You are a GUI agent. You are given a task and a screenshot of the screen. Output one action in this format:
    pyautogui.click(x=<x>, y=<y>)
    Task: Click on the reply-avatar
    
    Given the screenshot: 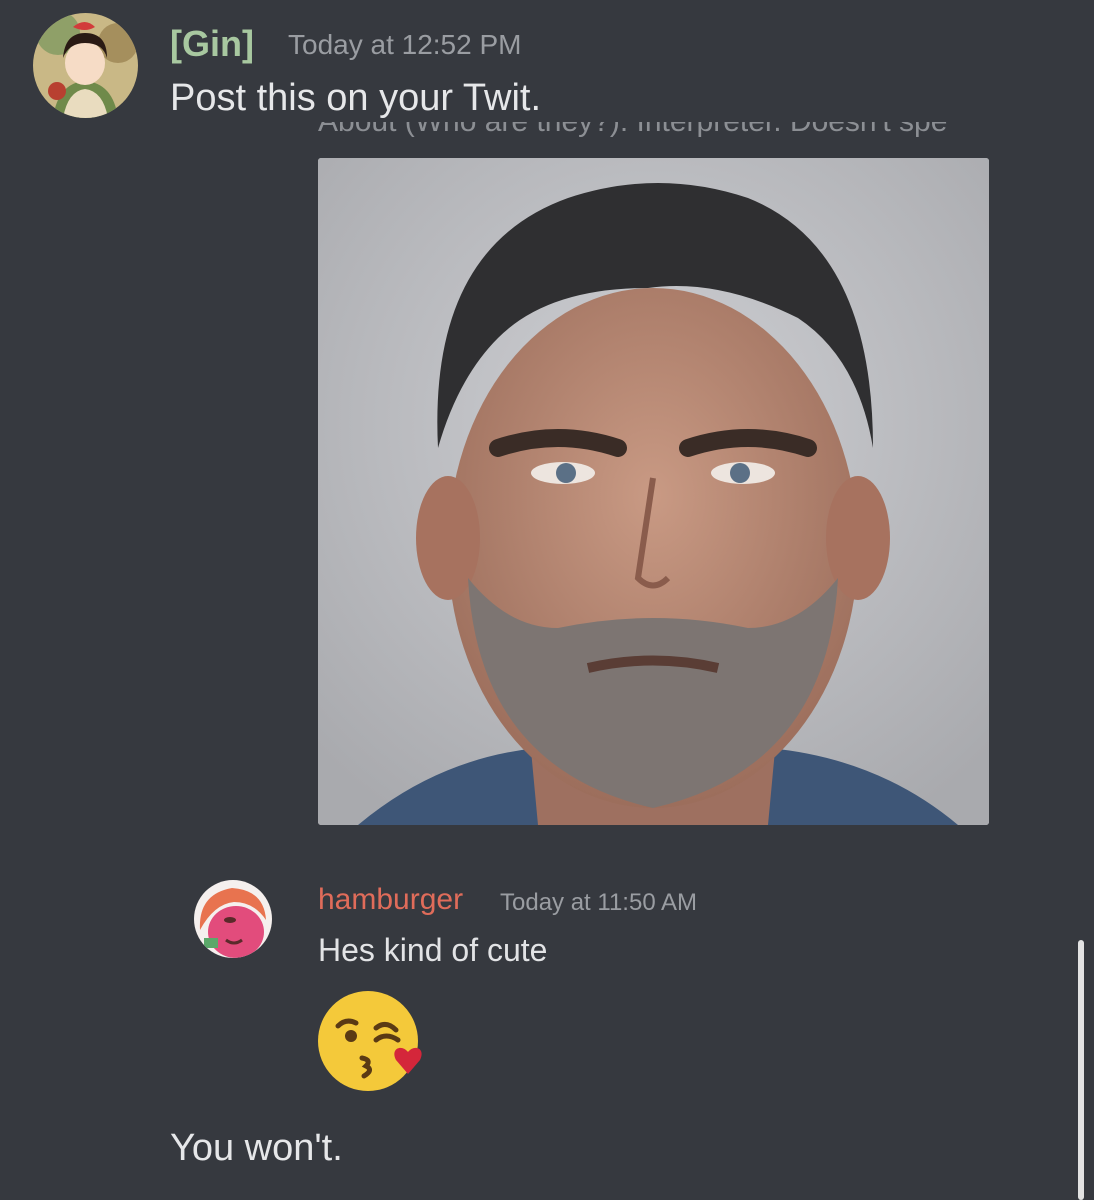 What is the action you would take?
    pyautogui.click(x=233, y=919)
    